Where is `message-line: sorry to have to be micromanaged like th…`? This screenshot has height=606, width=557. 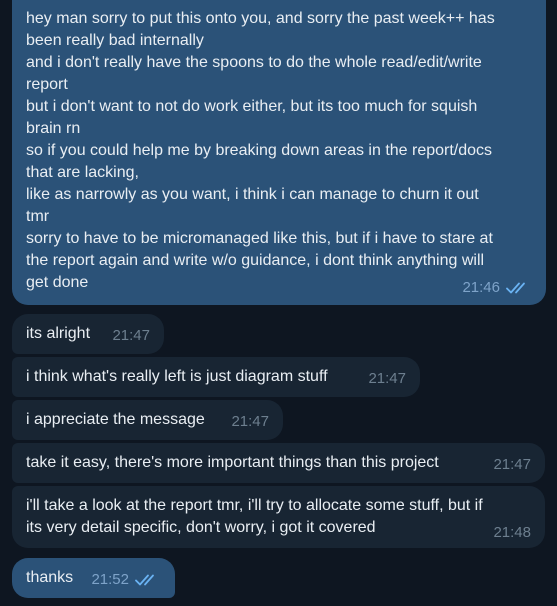
message-line: sorry to have to be micromanaged like th… is located at coordinates (259, 238).